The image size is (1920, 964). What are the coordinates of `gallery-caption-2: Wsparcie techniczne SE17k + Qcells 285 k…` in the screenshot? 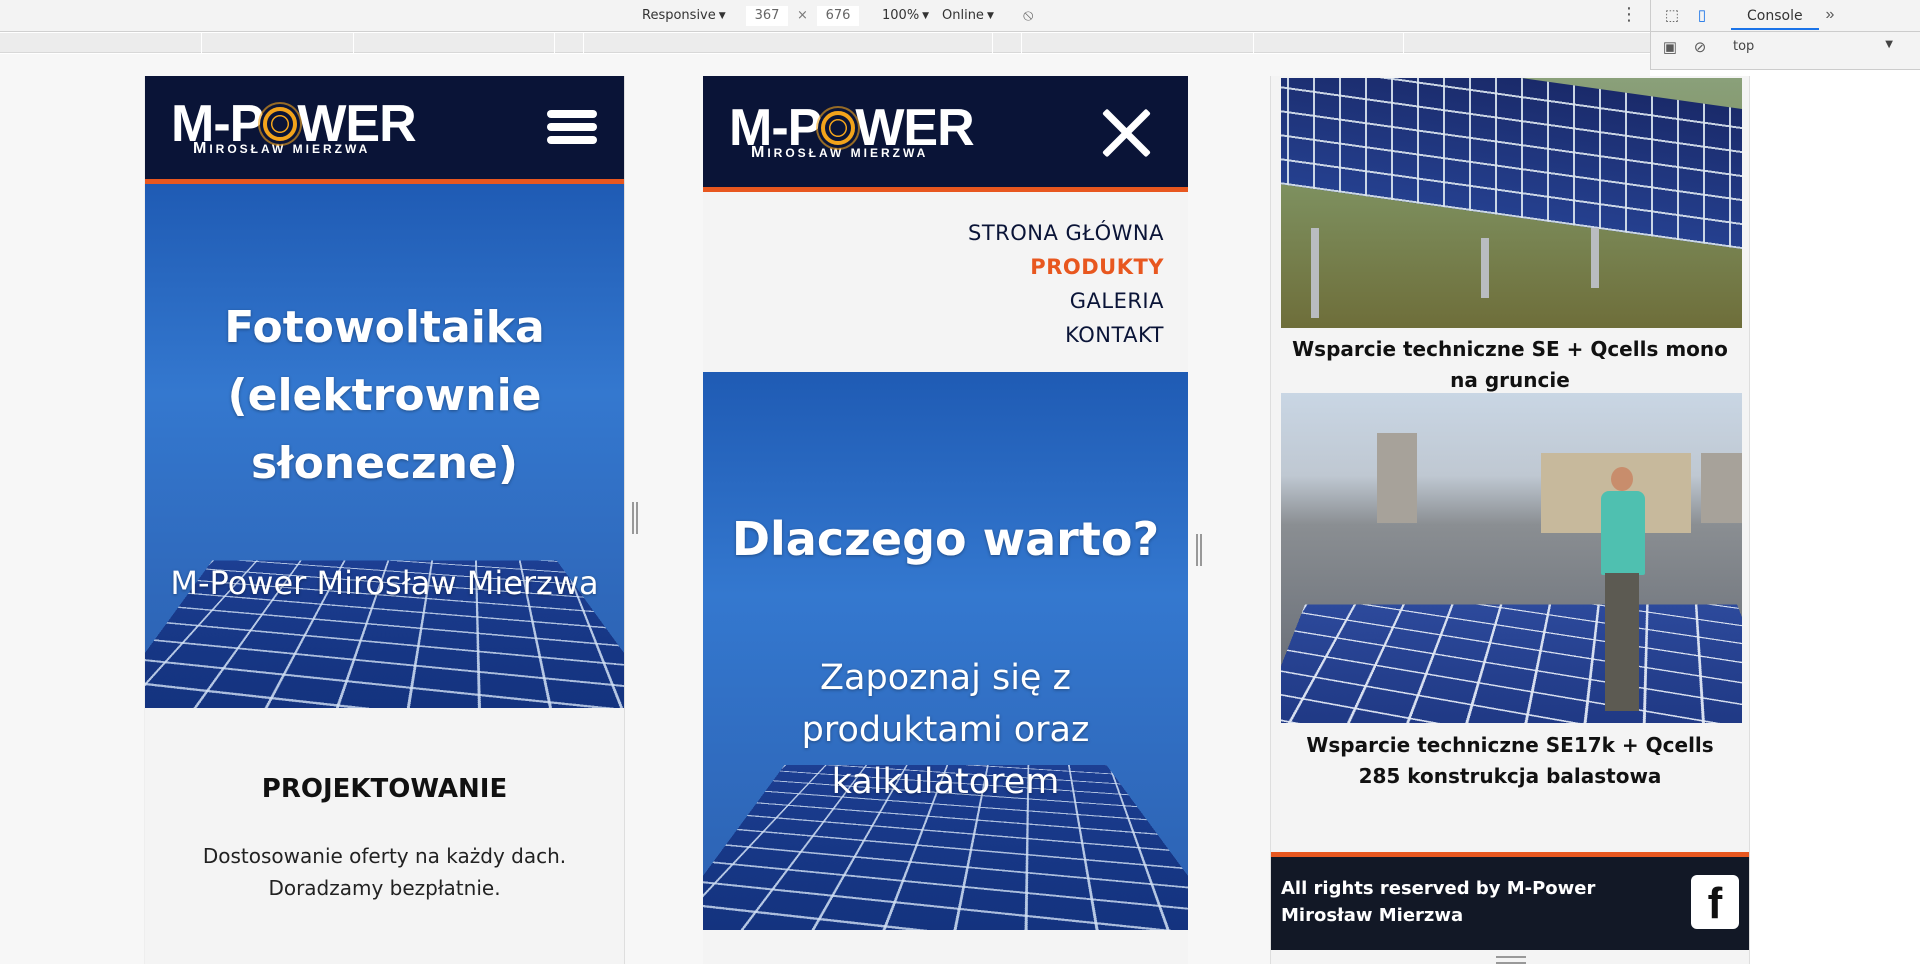 It's located at (1510, 760).